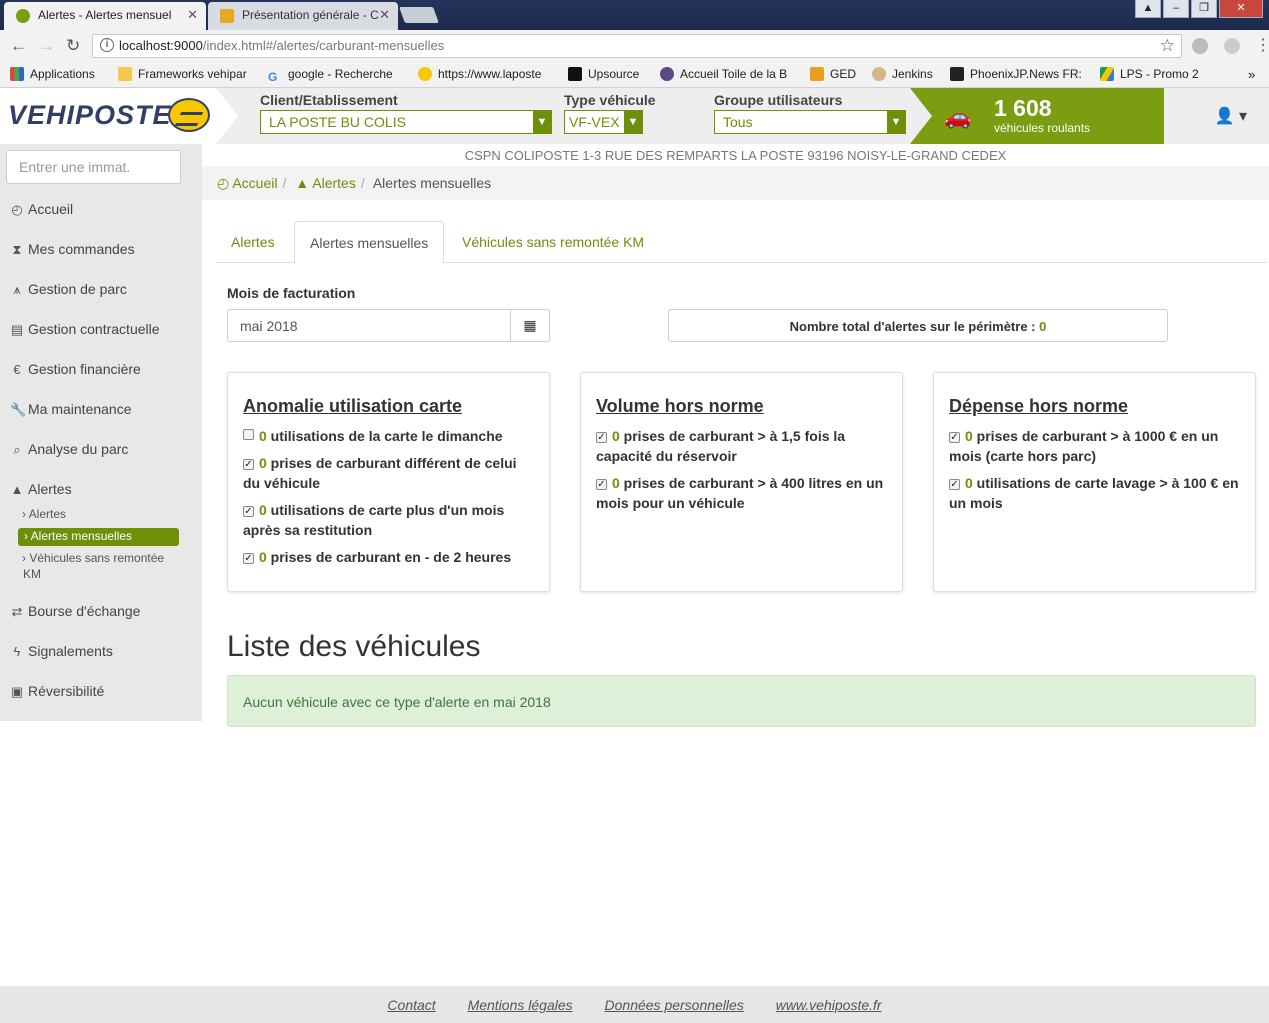 The height and width of the screenshot is (1023, 1269). What do you see at coordinates (1017, 74) in the screenshot?
I see `bookmark-phoenix: PhoenixJP.News FR:` at bounding box center [1017, 74].